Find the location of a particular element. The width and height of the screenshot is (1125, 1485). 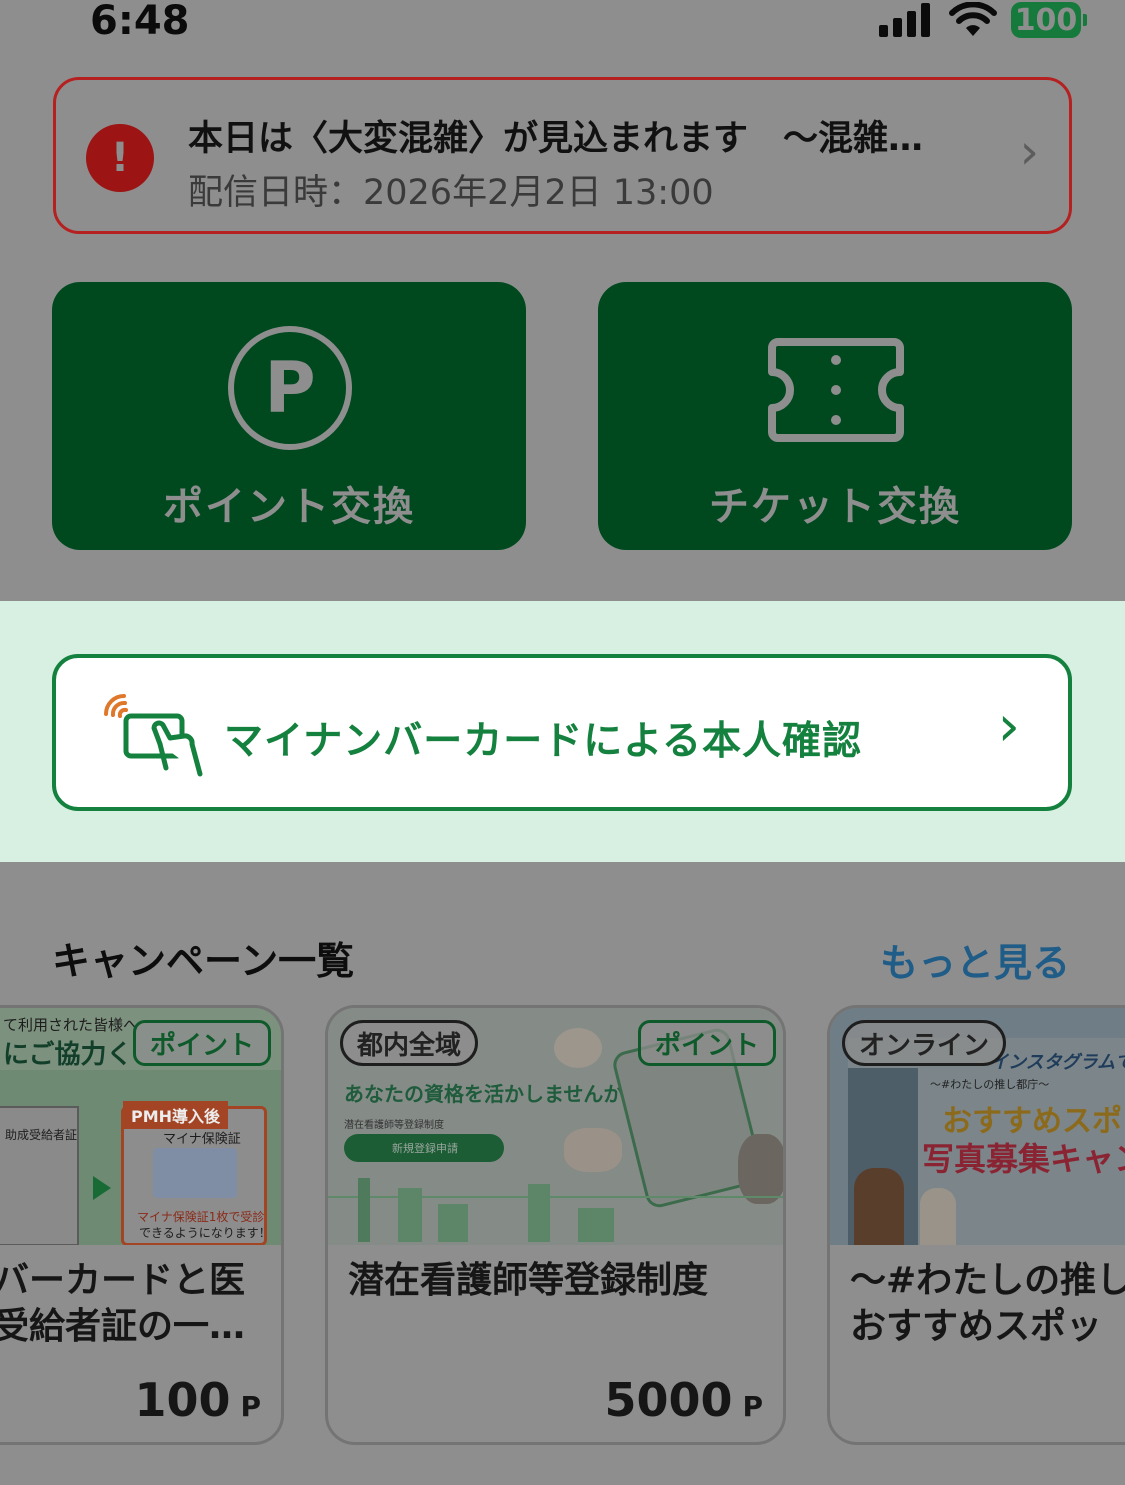

image-text: できるようになります！ is located at coordinates (205, 1233).